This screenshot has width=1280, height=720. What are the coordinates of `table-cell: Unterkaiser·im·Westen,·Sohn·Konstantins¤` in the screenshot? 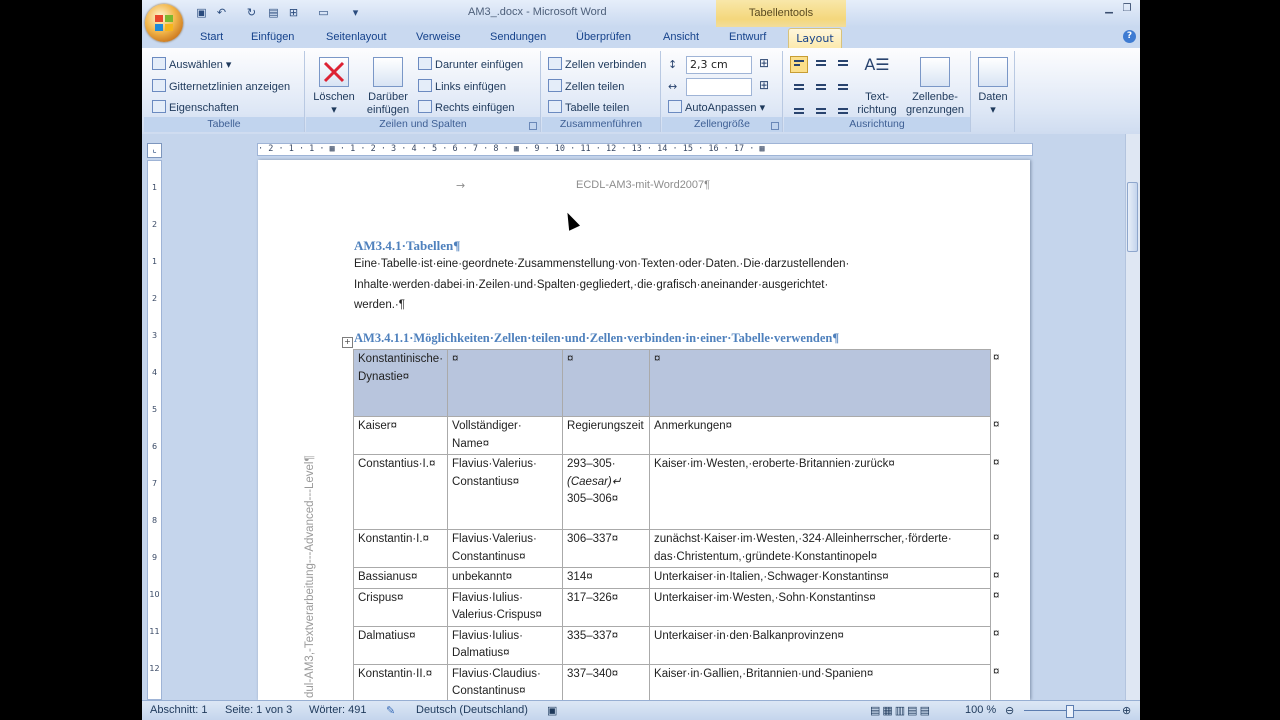 It's located at (820, 607).